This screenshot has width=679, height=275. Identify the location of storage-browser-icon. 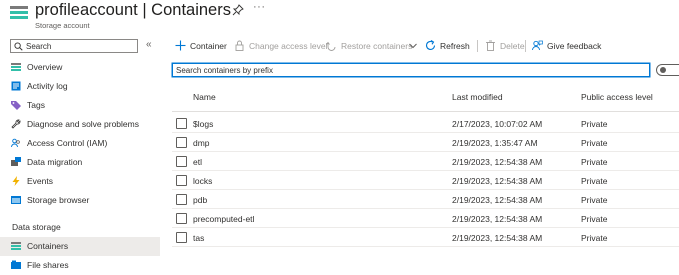
(16, 200).